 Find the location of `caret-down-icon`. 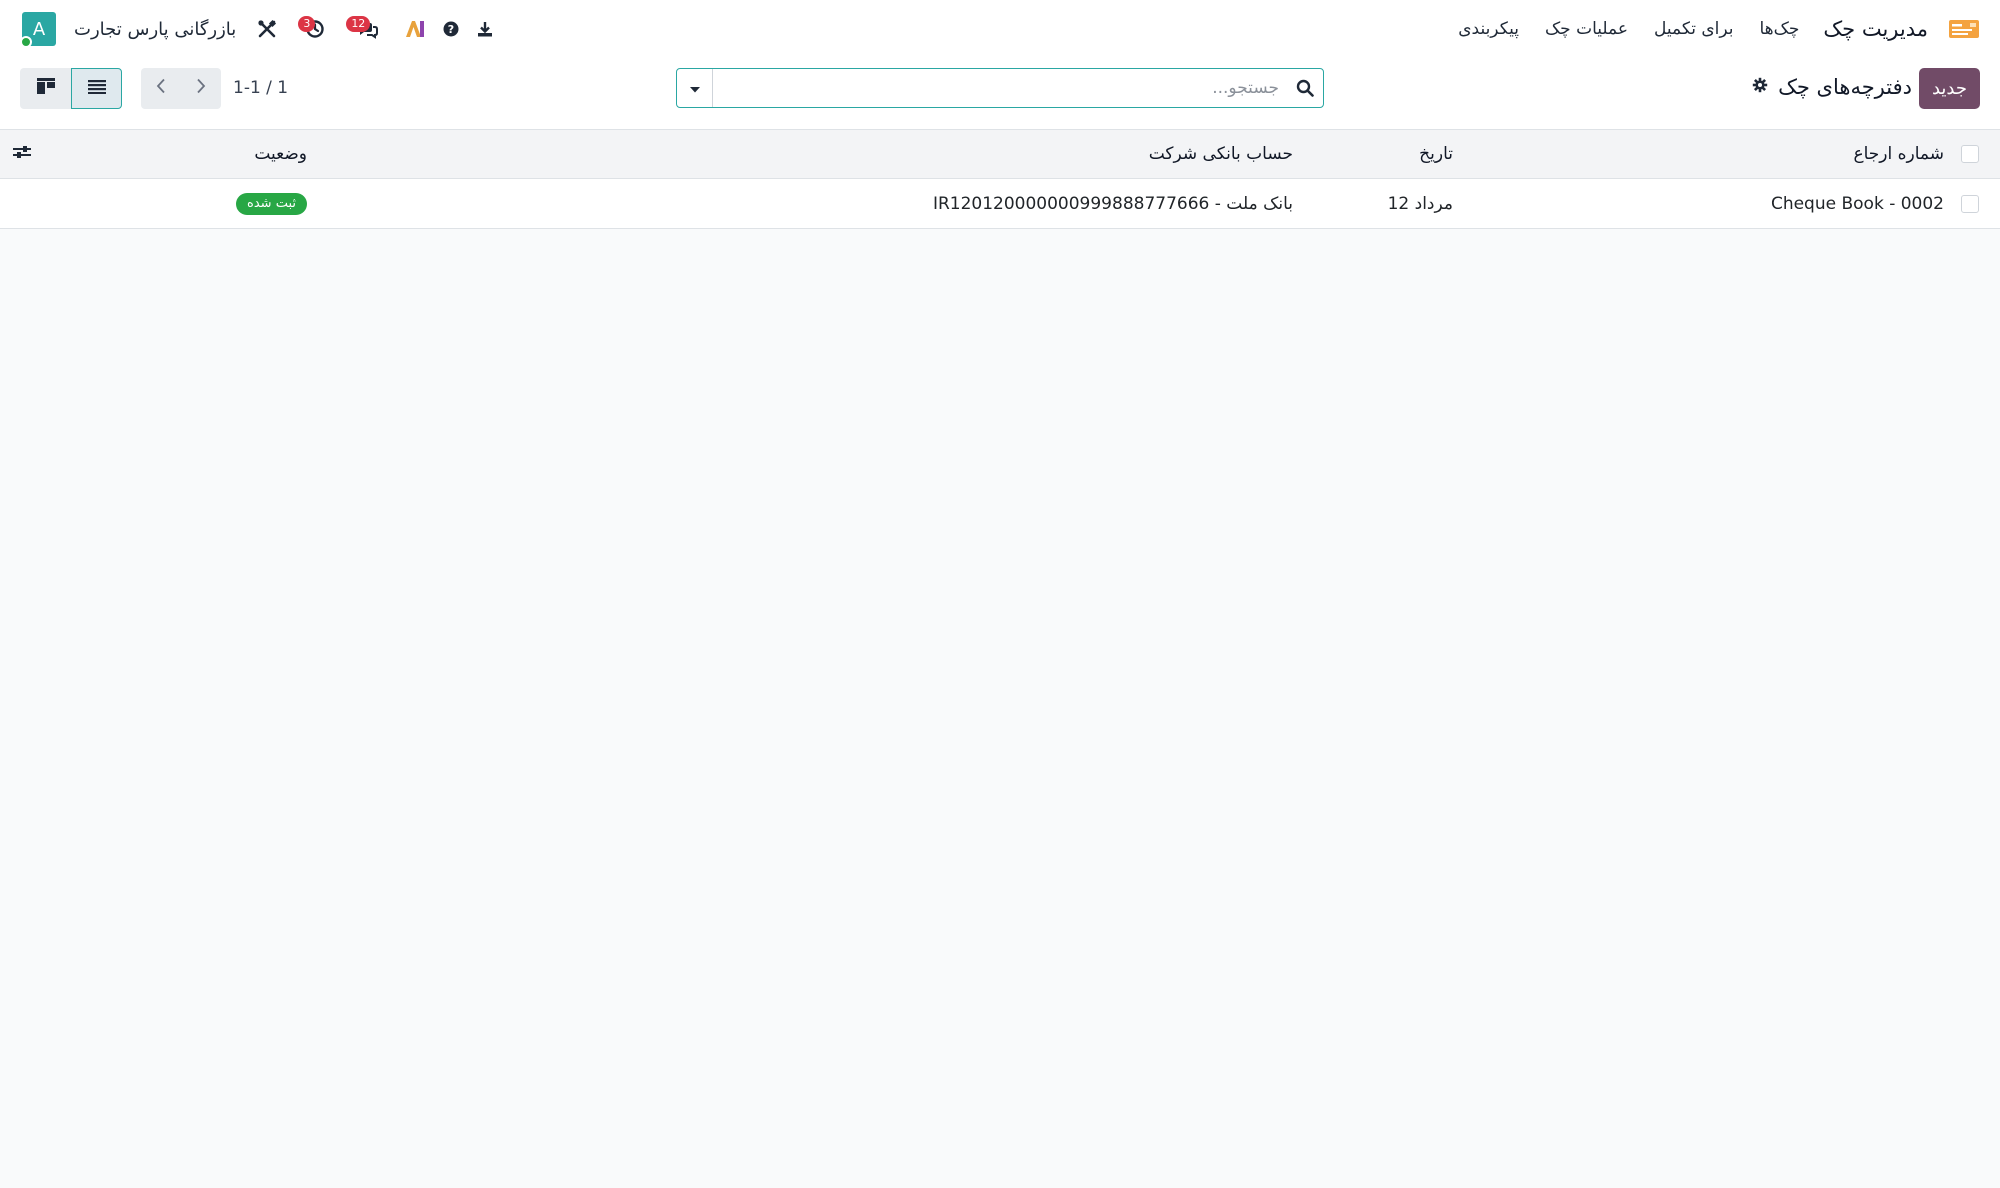

caret-down-icon is located at coordinates (695, 88).